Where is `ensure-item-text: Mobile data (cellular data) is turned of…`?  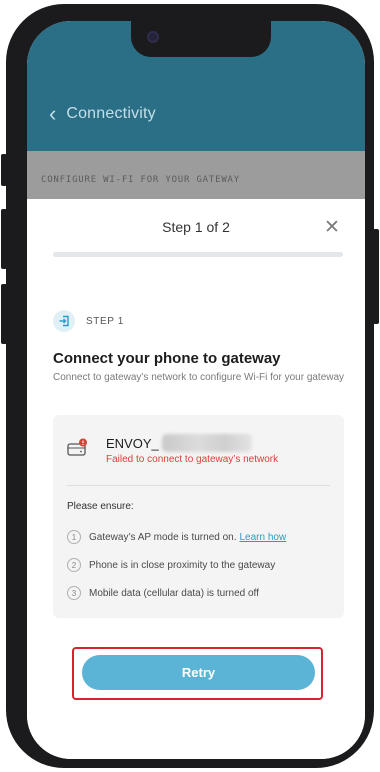
ensure-item-text: Mobile data (cellular data) is turned of… is located at coordinates (174, 593).